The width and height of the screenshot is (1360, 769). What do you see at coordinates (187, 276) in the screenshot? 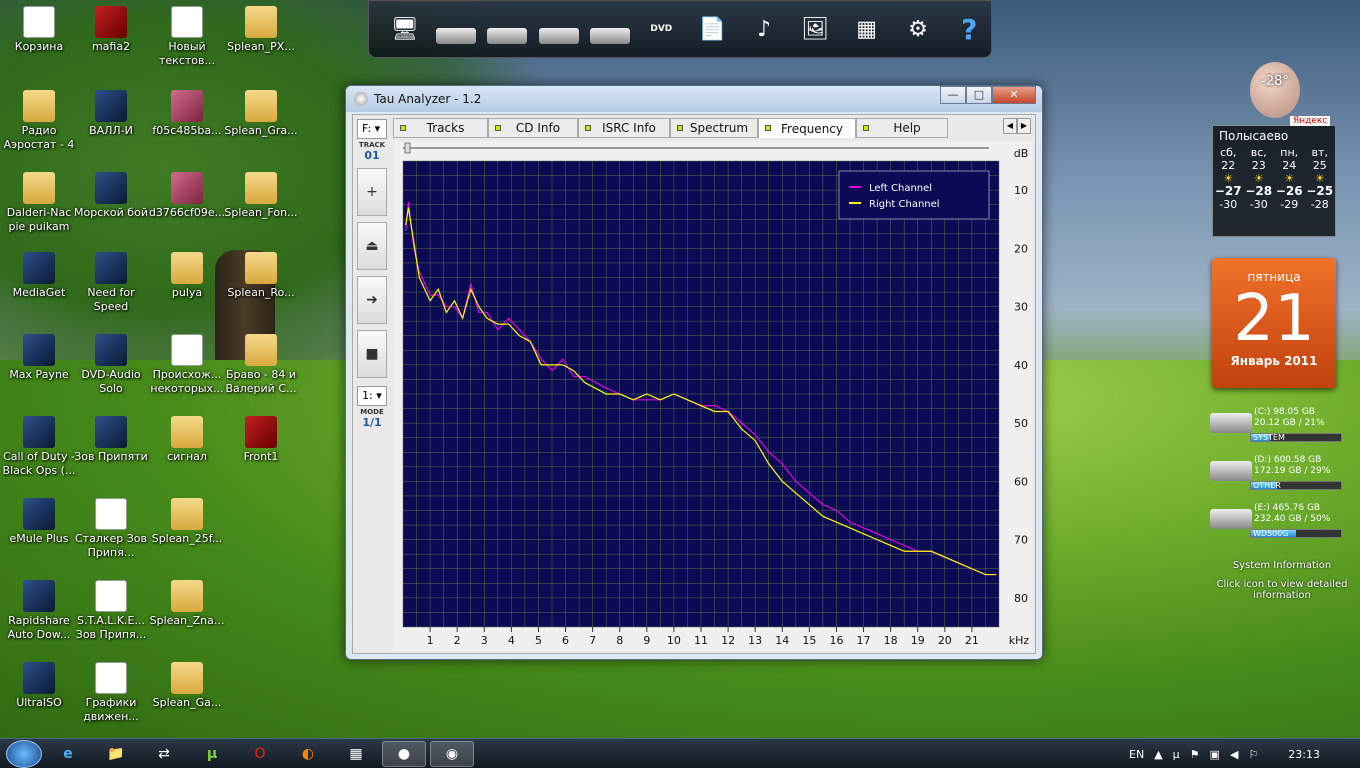
I see `desktop-icon: pulya` at bounding box center [187, 276].